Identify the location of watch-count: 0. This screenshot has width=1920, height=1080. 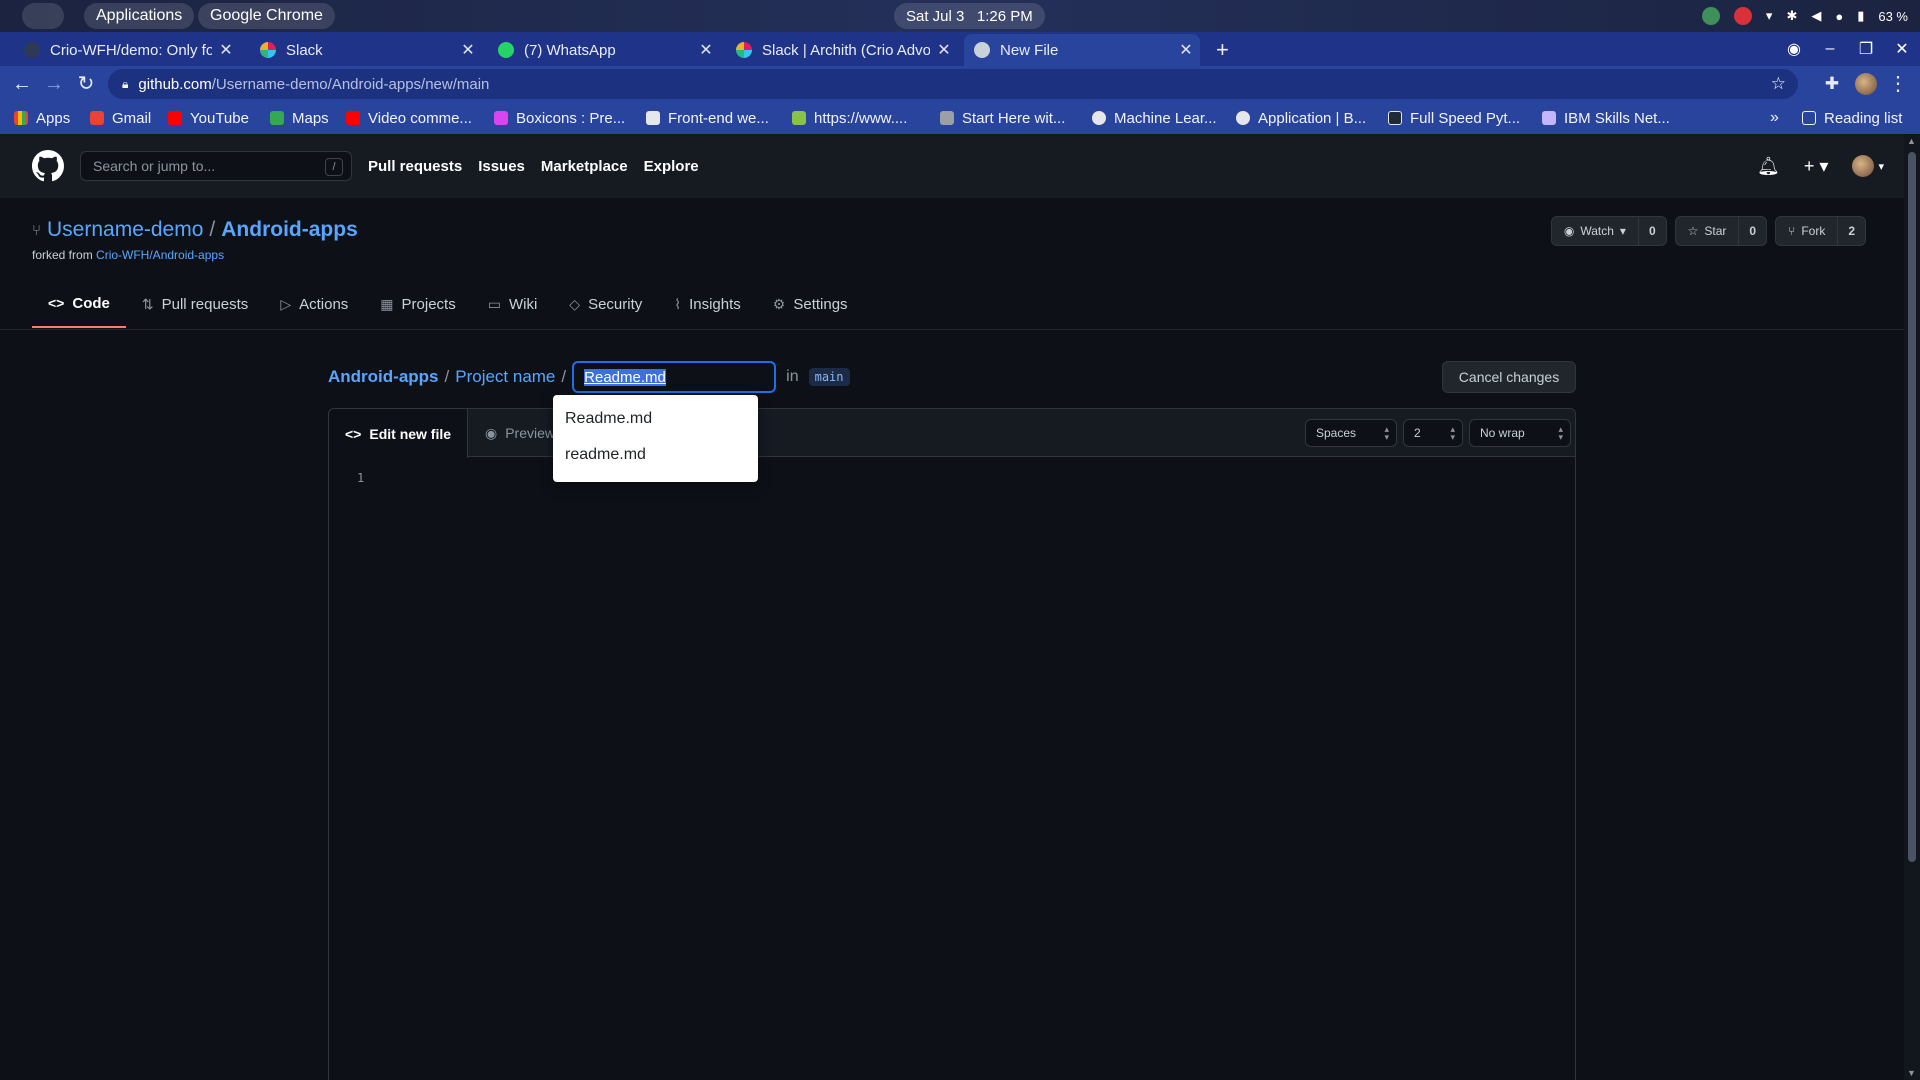
(1652, 231).